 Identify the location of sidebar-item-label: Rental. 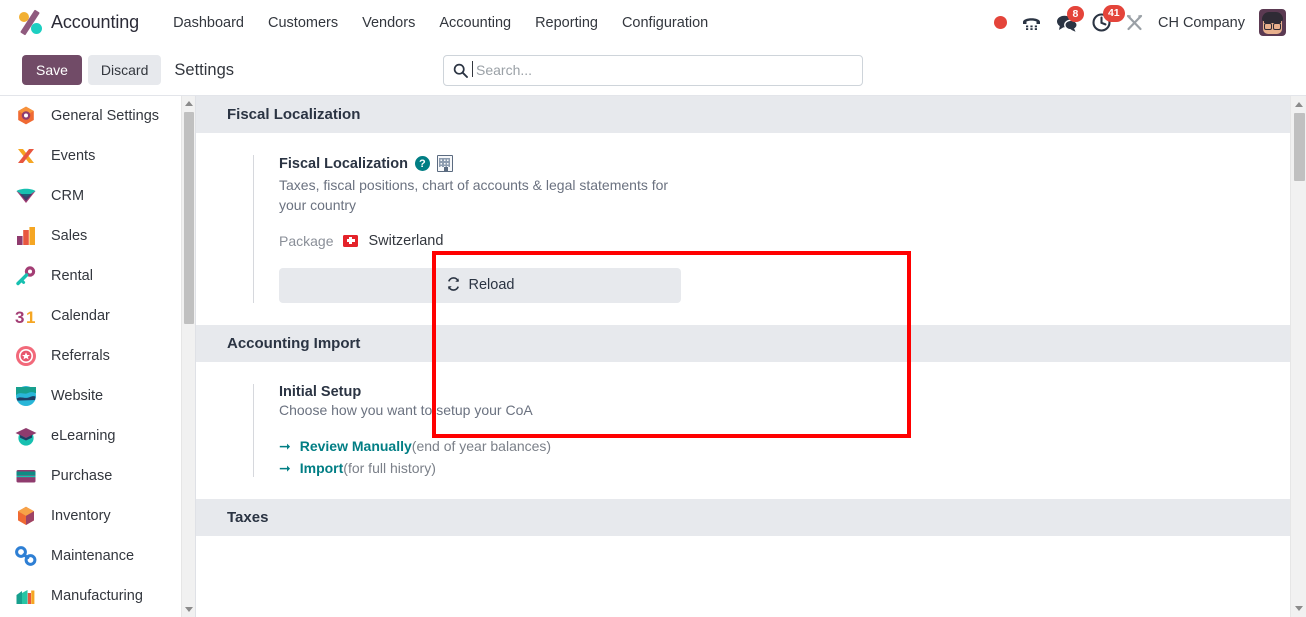
(72, 276).